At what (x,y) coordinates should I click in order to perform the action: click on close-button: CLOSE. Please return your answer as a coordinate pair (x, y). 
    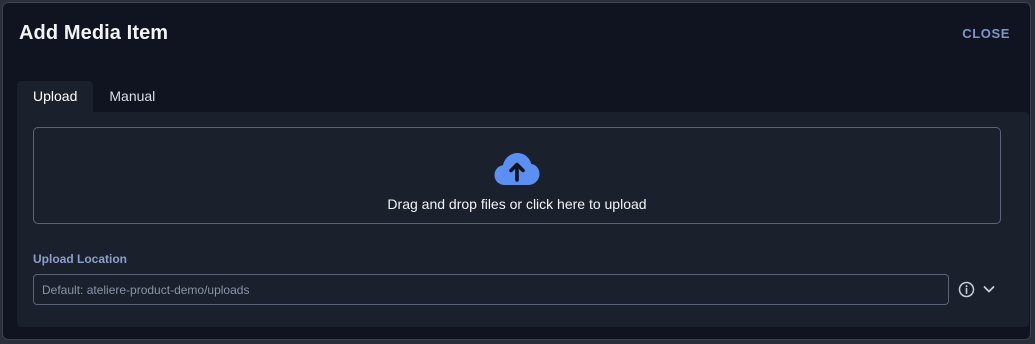
    Looking at the image, I should click on (986, 33).